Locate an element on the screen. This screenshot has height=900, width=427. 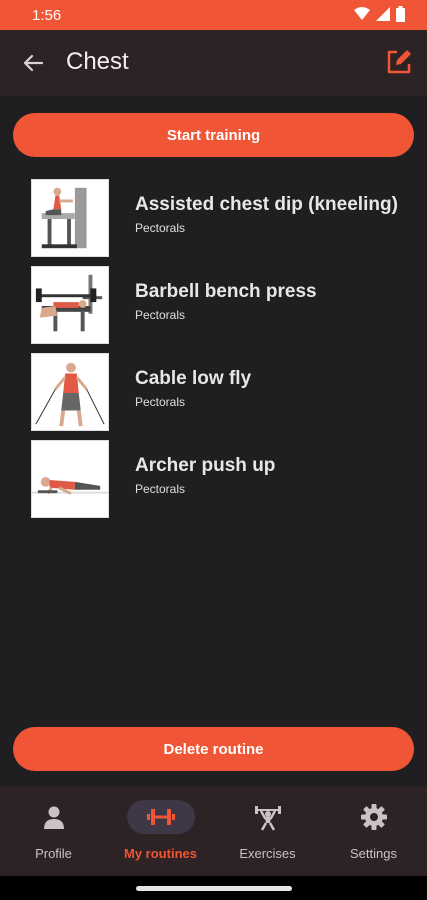
dumbbell-icon is located at coordinates (160, 817).